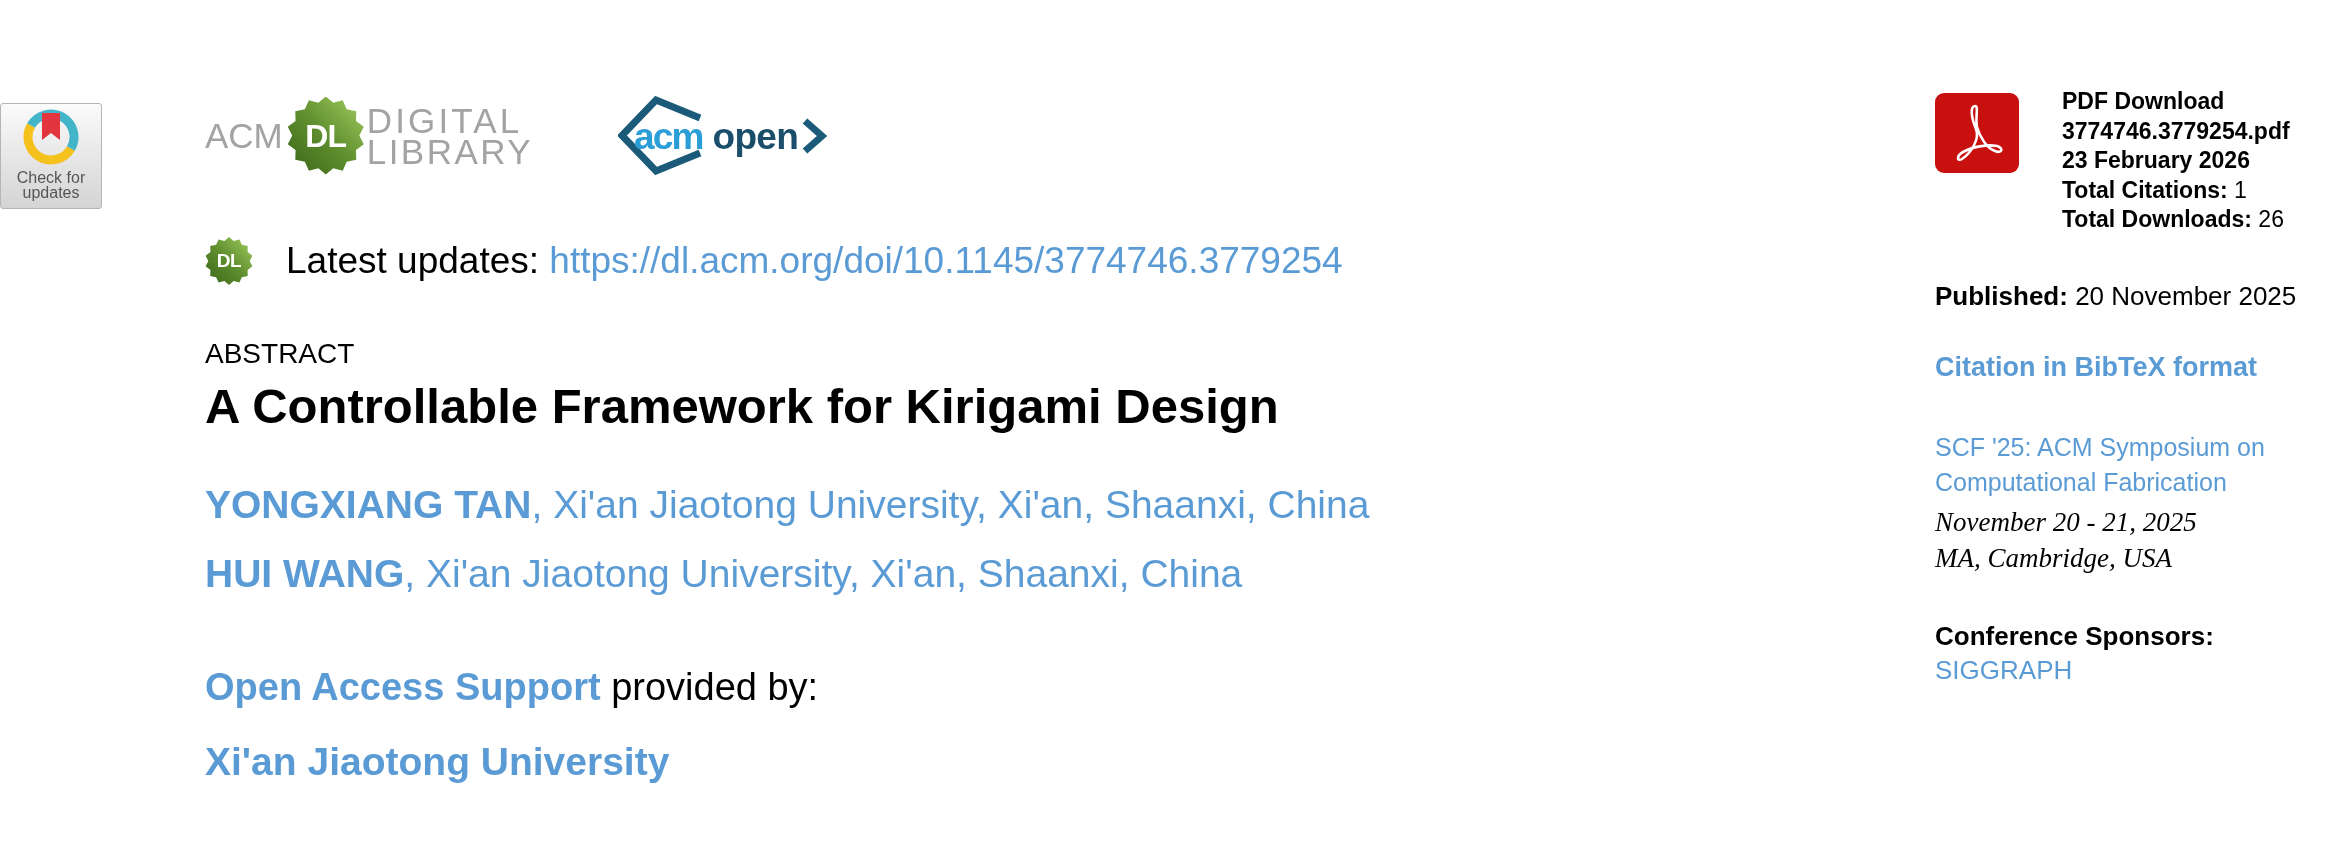 This screenshot has height=866, width=2350. What do you see at coordinates (437, 762) in the screenshot?
I see `institution-link: Xi'an Jiaotong University` at bounding box center [437, 762].